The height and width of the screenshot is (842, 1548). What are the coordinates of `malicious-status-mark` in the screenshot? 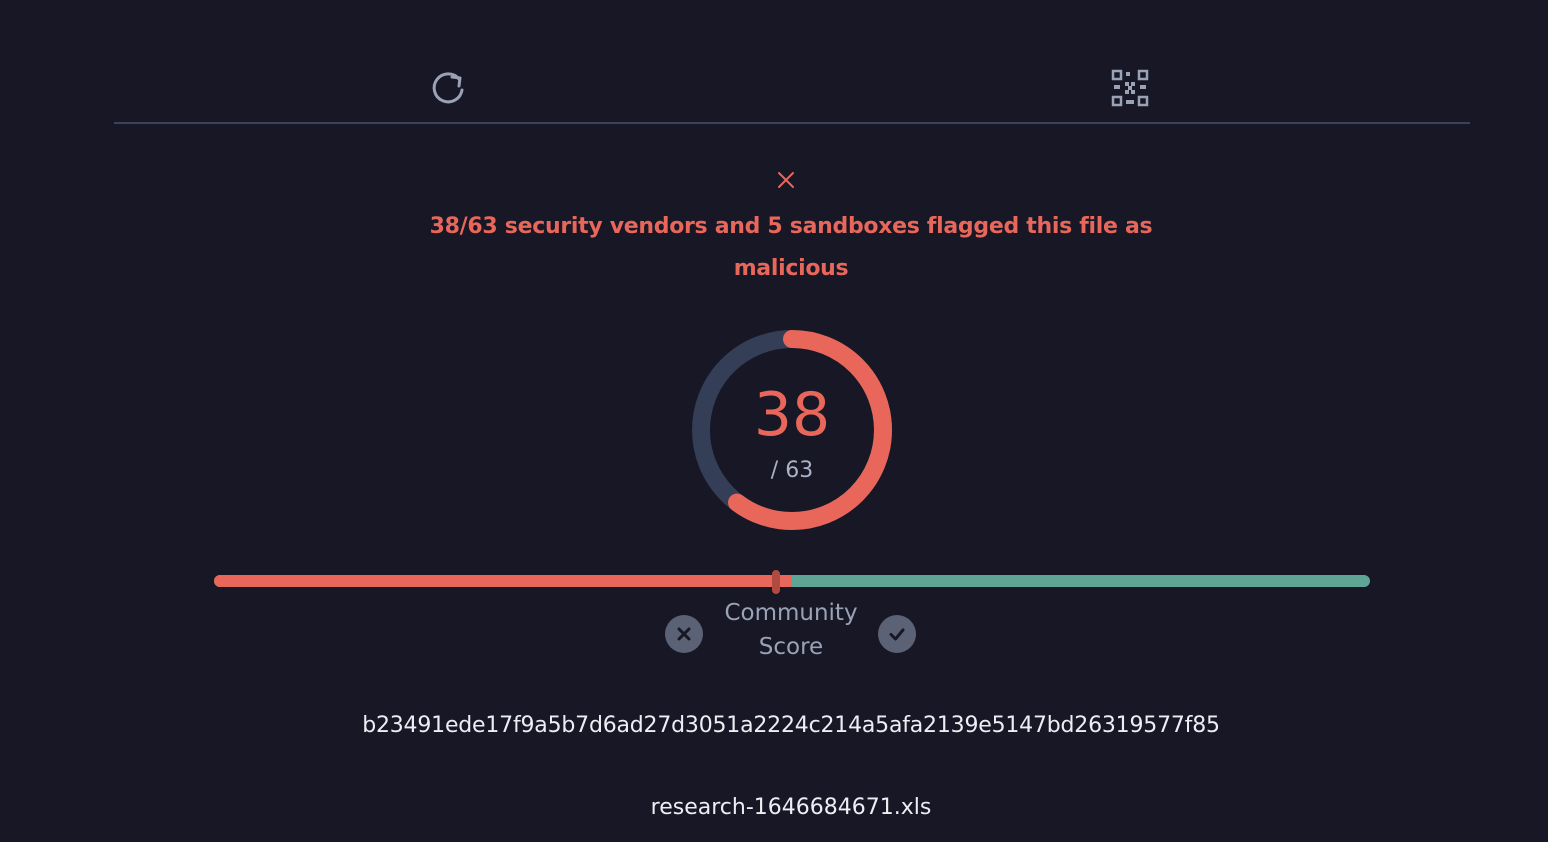 It's located at (786, 180).